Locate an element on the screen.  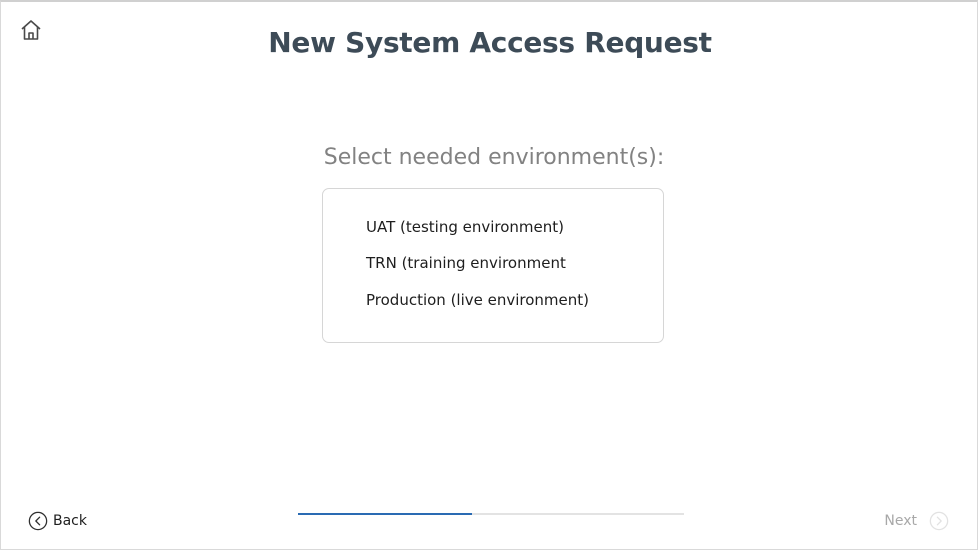
back-label: Back is located at coordinates (70, 521).